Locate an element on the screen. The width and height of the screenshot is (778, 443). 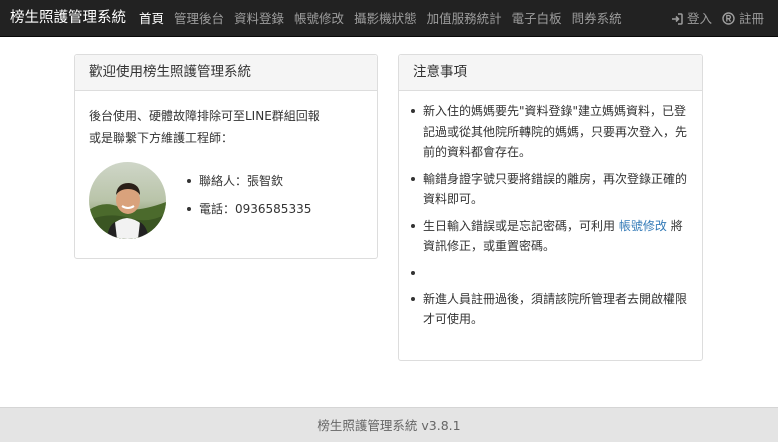
registered-icon is located at coordinates (728, 18).